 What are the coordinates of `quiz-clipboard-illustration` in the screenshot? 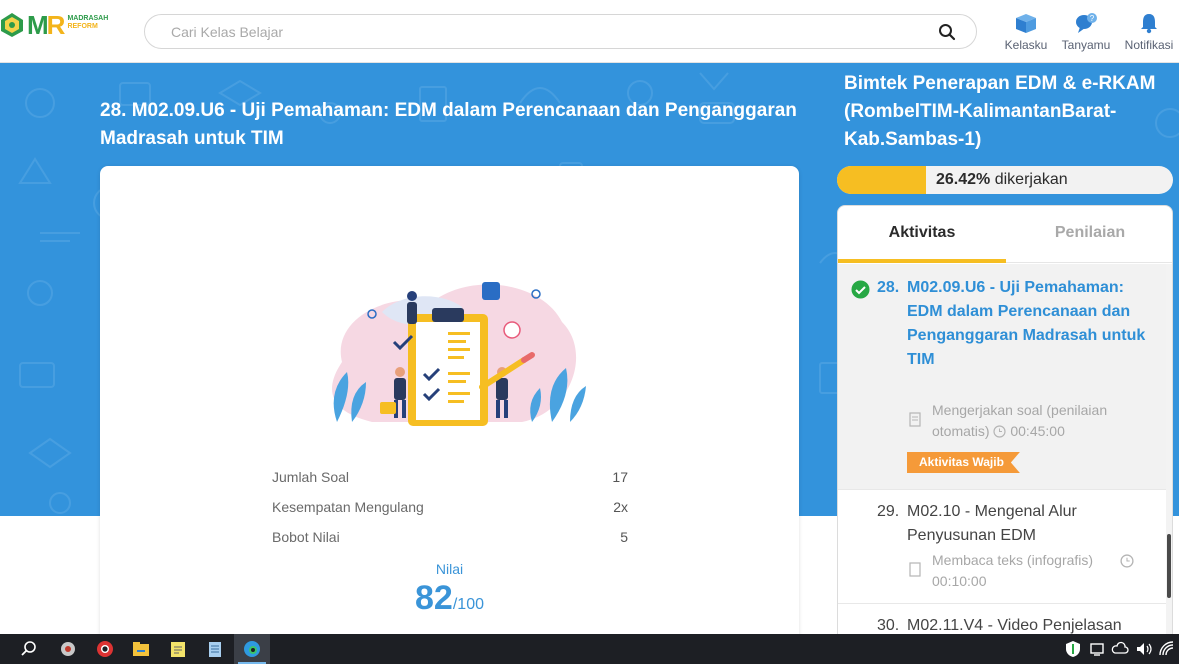 It's located at (459, 354).